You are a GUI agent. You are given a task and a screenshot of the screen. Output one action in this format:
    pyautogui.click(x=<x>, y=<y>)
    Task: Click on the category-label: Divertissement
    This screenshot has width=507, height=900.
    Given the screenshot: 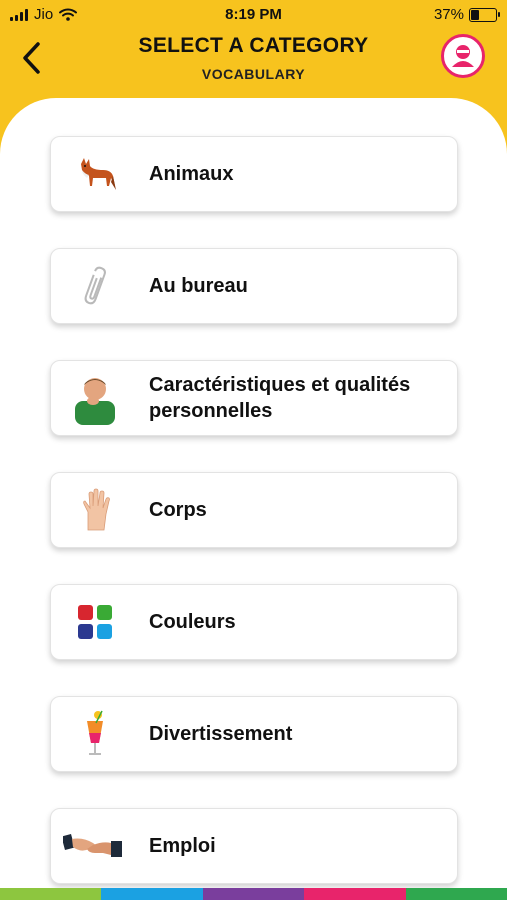 What is the action you would take?
    pyautogui.click(x=221, y=734)
    